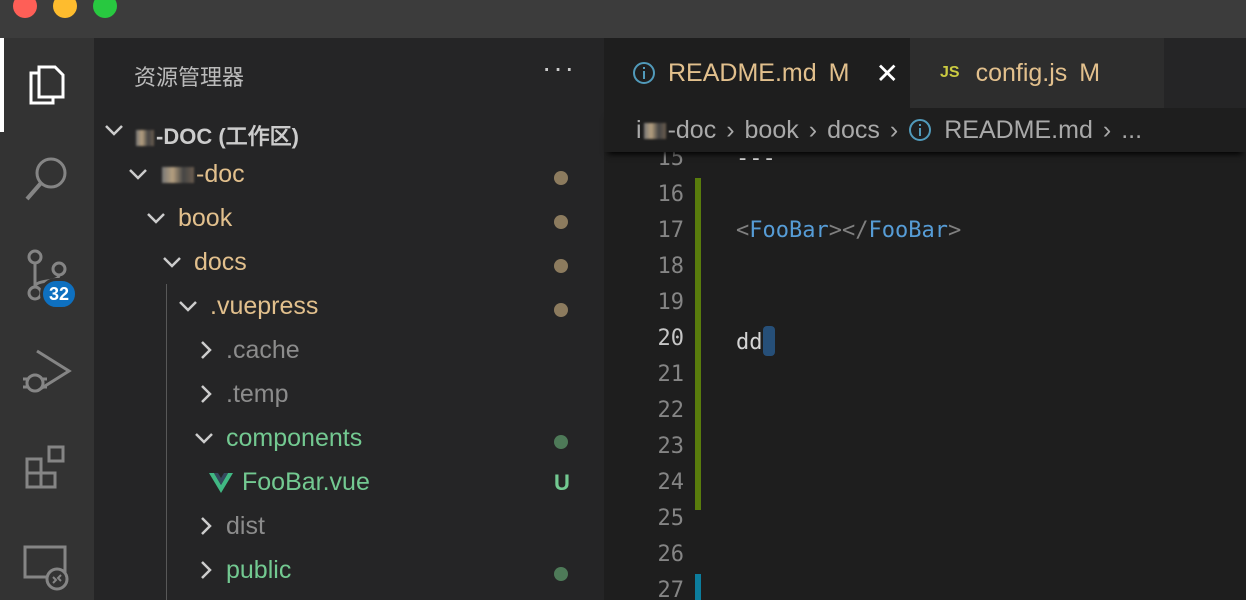 The width and height of the screenshot is (1246, 600). I want to click on workspace-root: -DOC (工作区), so click(349, 132).